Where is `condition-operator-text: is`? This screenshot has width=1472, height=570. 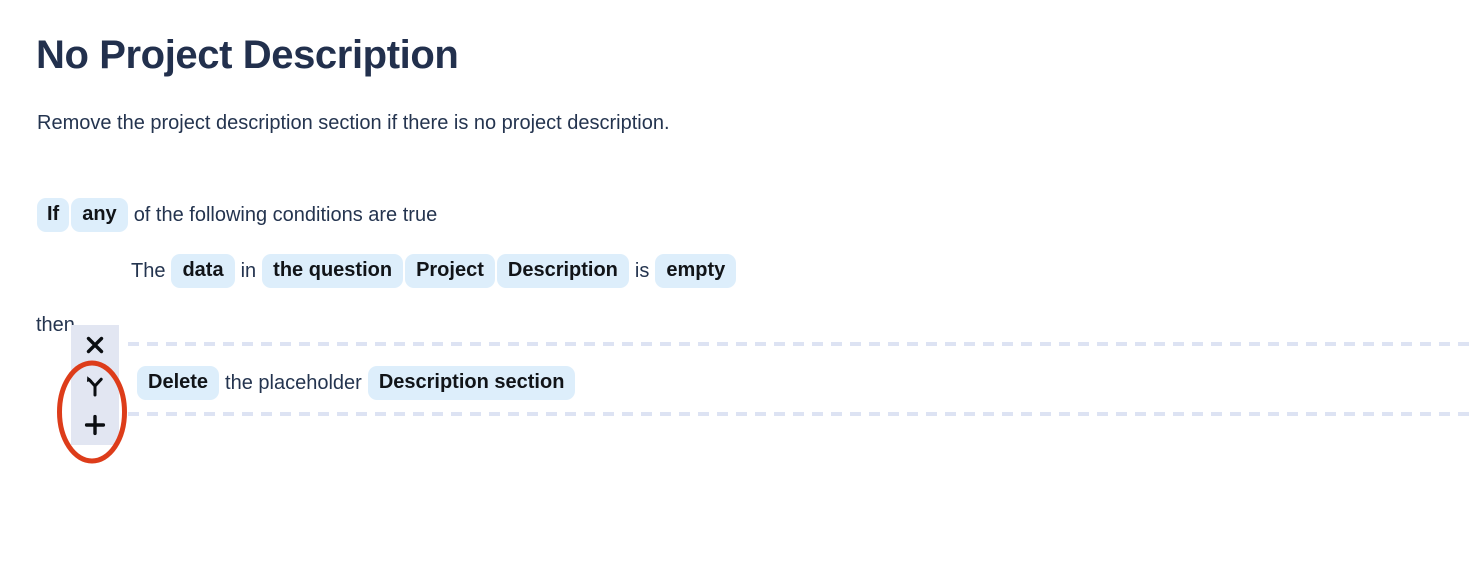 condition-operator-text: is is located at coordinates (642, 271).